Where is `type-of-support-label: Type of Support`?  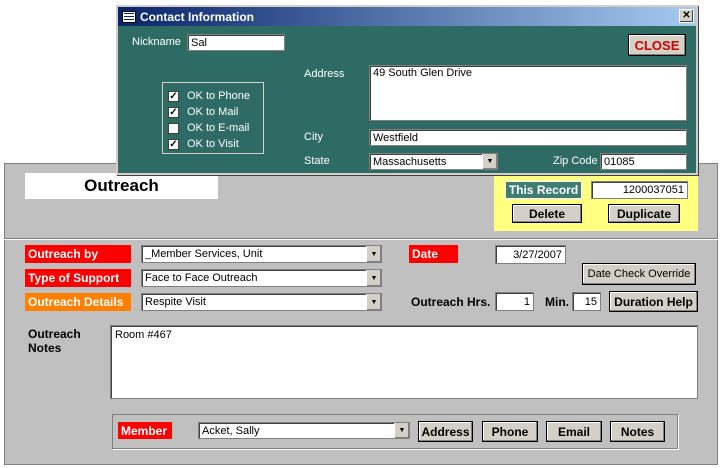
type-of-support-label: Type of Support is located at coordinates (78, 278).